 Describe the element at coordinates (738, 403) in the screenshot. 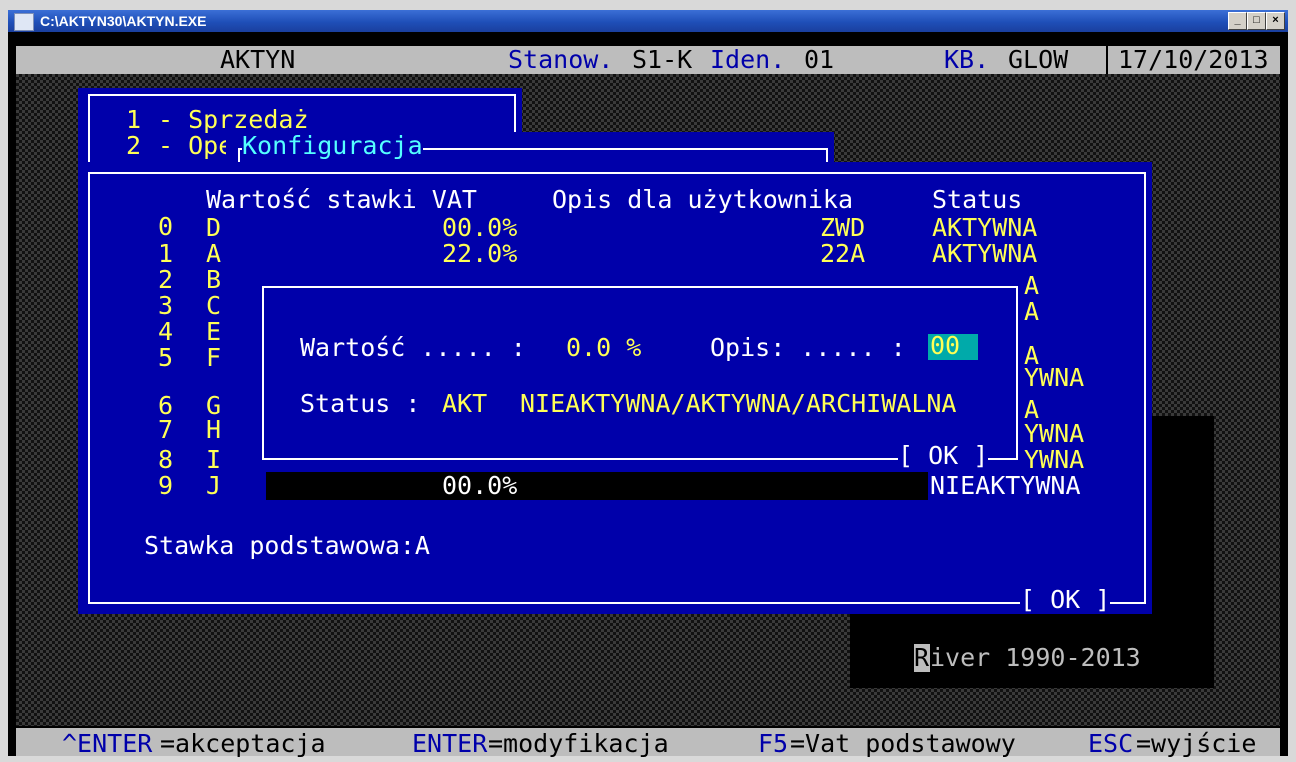

I see `dialog-status-options: NIEAKTYWNA/AKTYWNA/ARCHIWALNA` at that location.